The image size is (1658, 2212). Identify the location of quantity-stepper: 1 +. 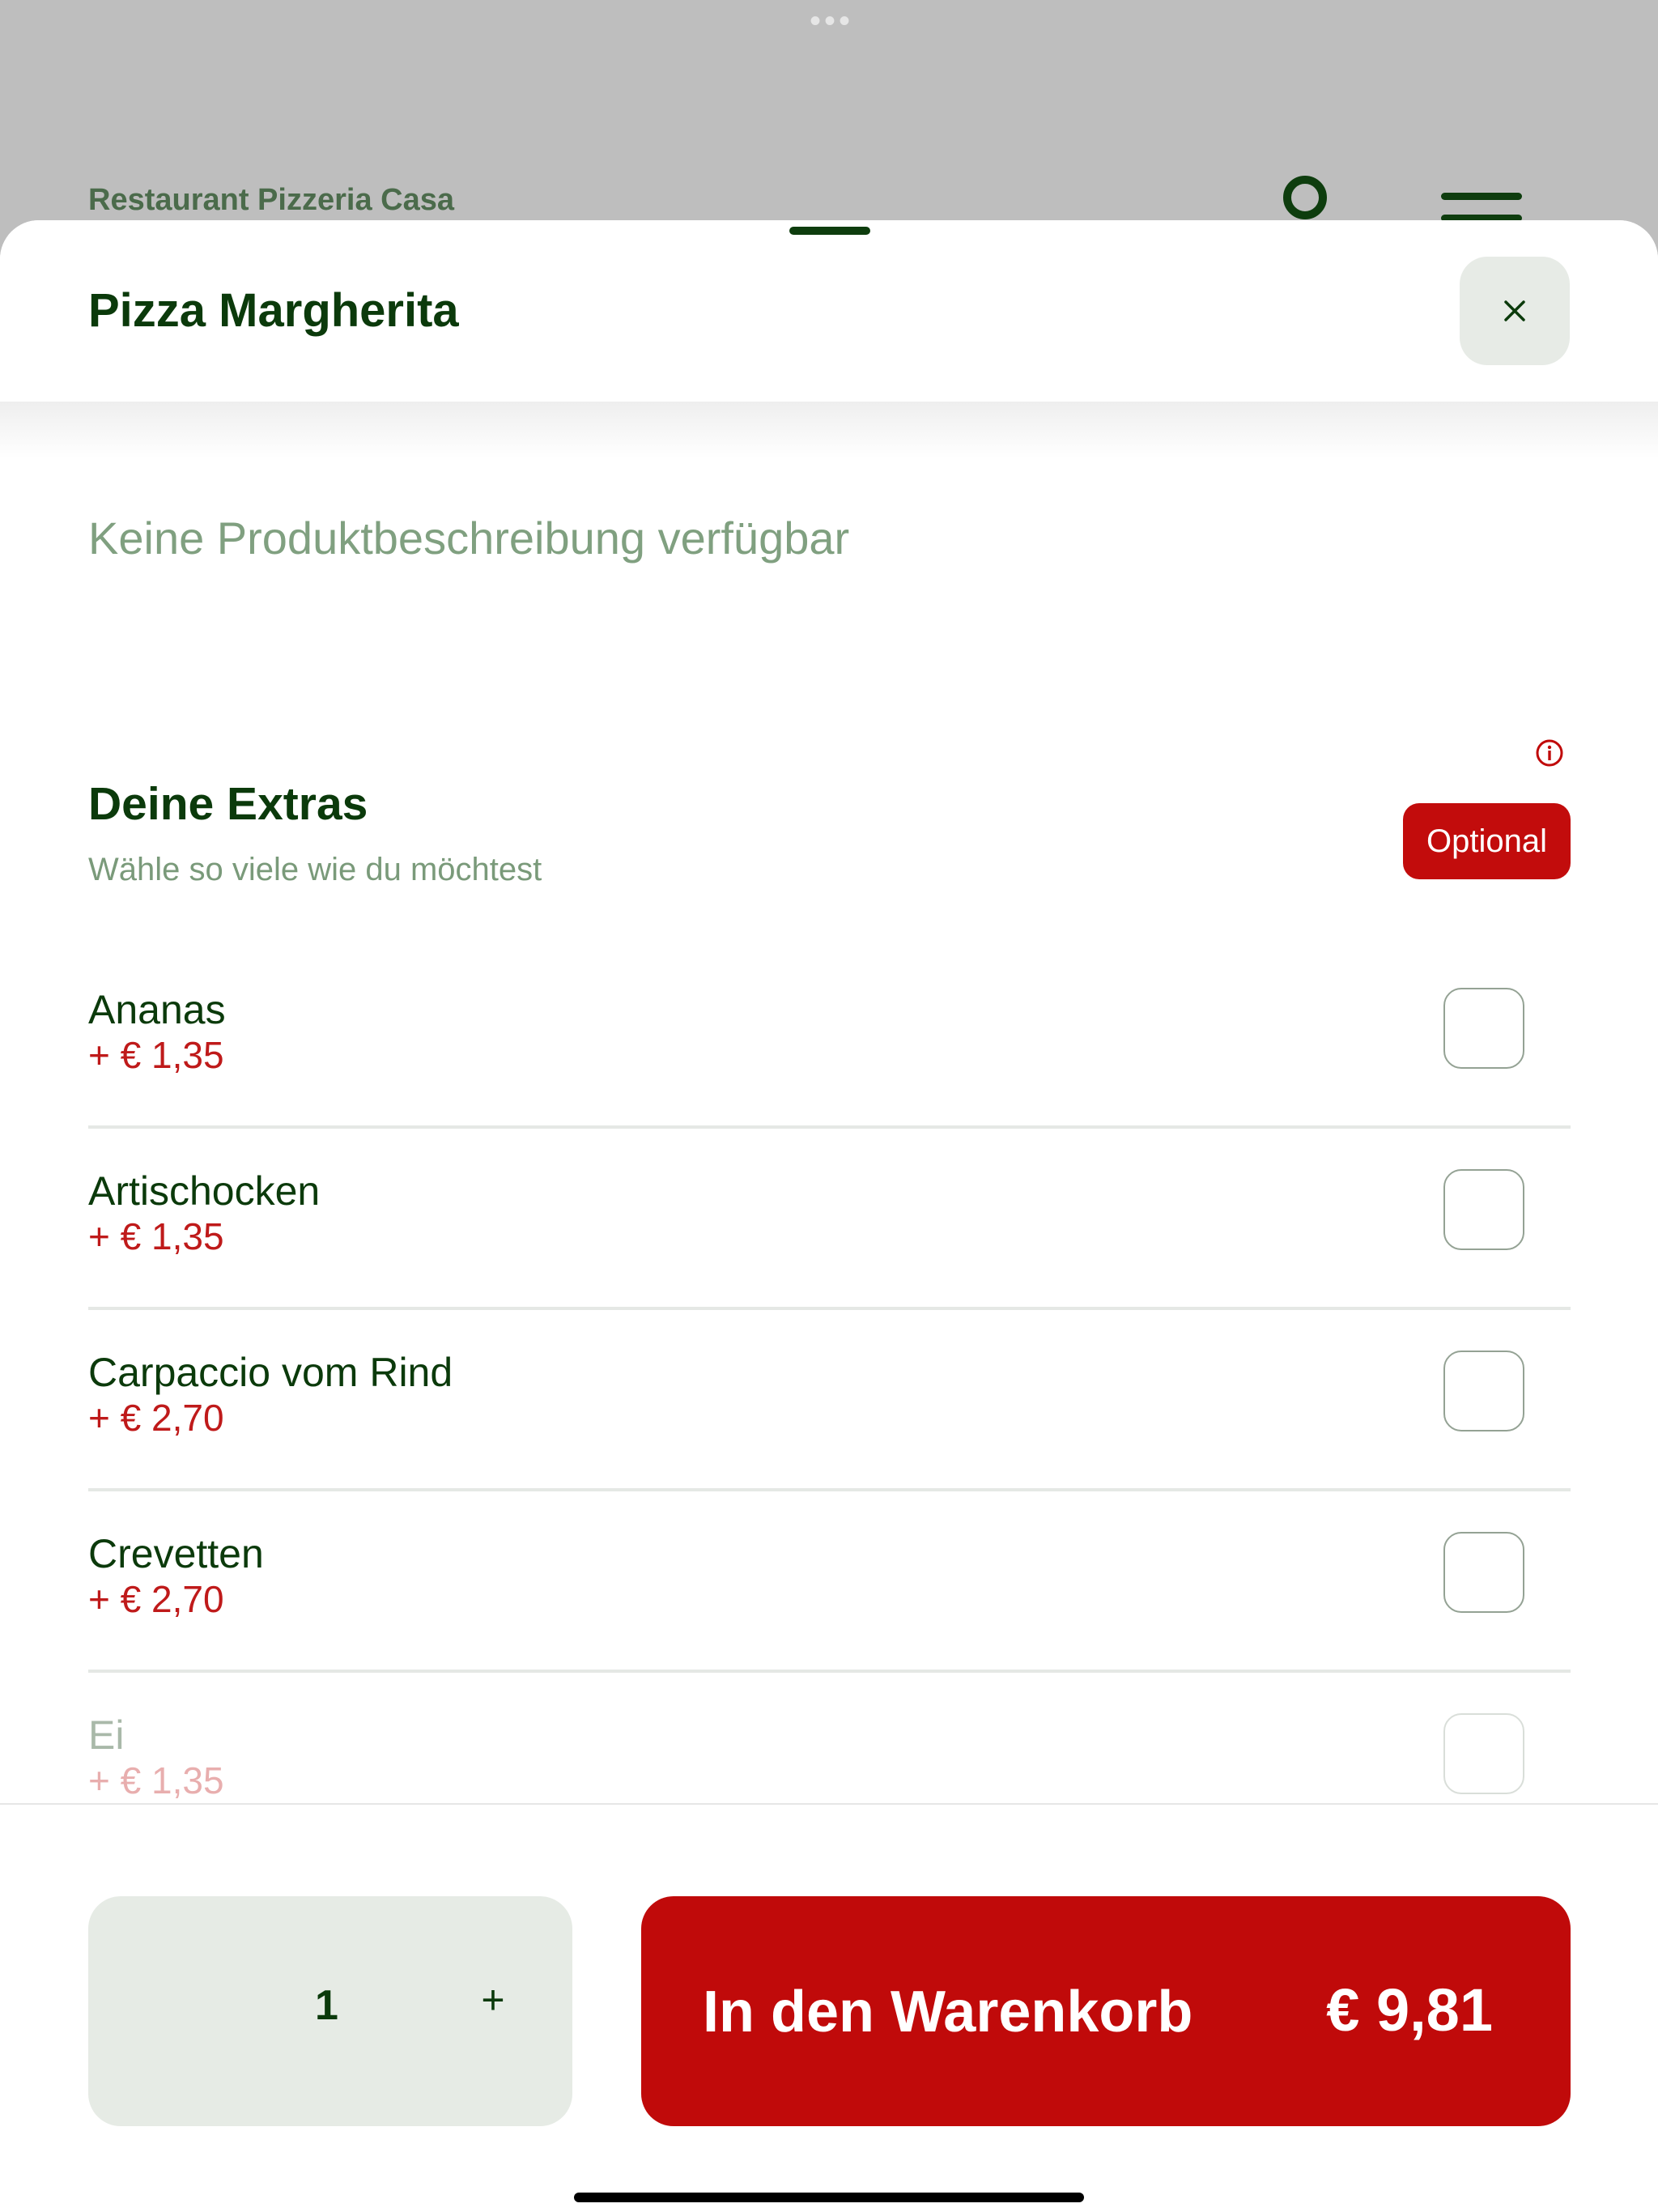
(330, 2011).